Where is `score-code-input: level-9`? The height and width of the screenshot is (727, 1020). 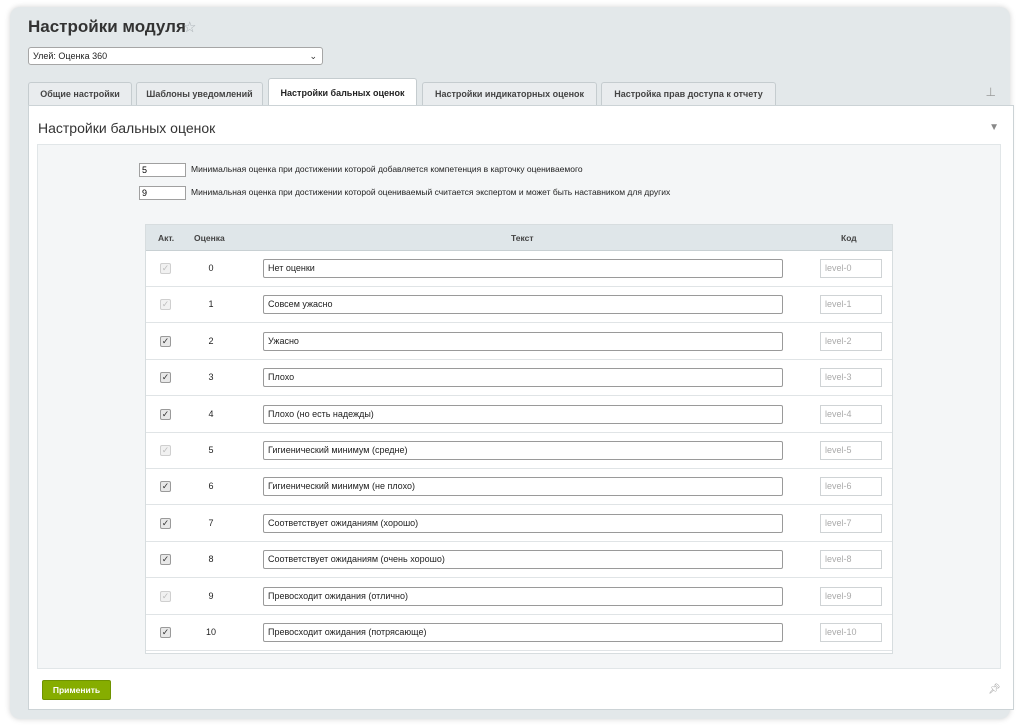 score-code-input: level-9 is located at coordinates (851, 596).